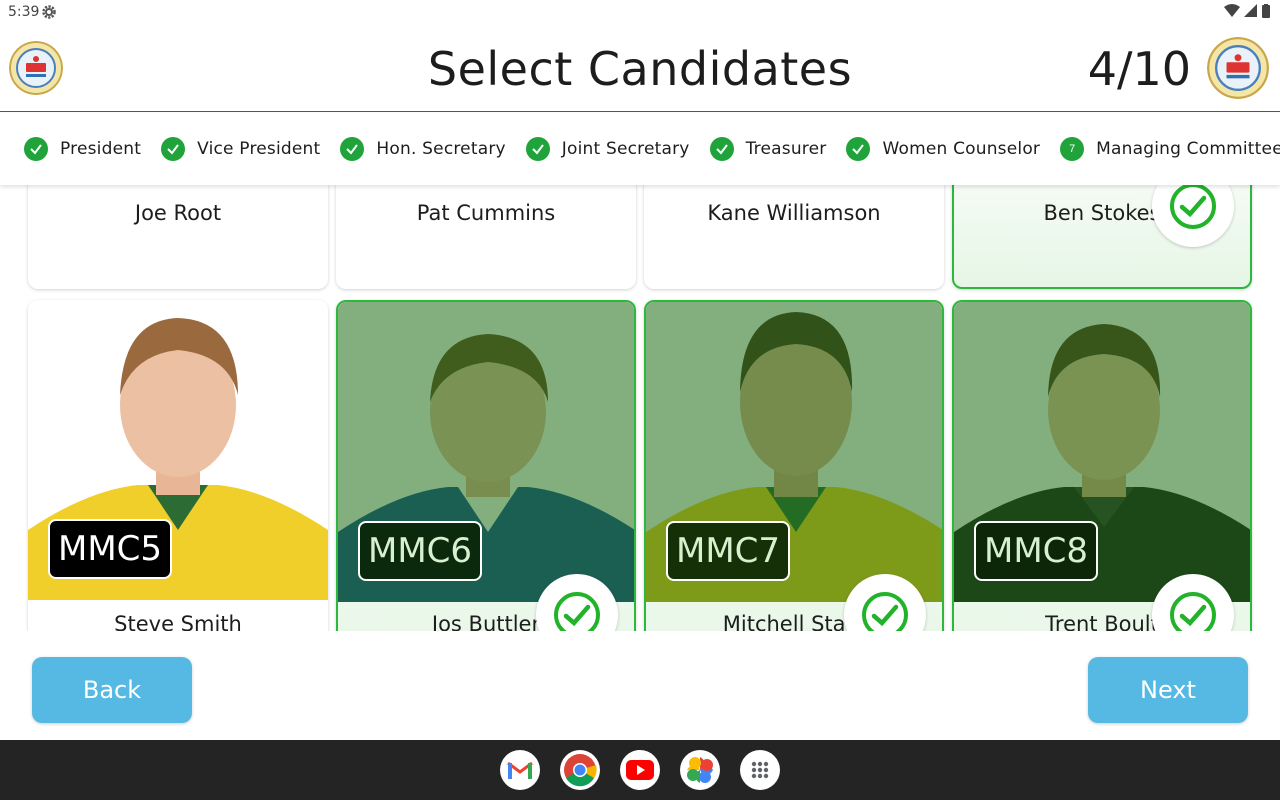  What do you see at coordinates (486, 213) in the screenshot?
I see `candidate-name: Pat Cummins` at bounding box center [486, 213].